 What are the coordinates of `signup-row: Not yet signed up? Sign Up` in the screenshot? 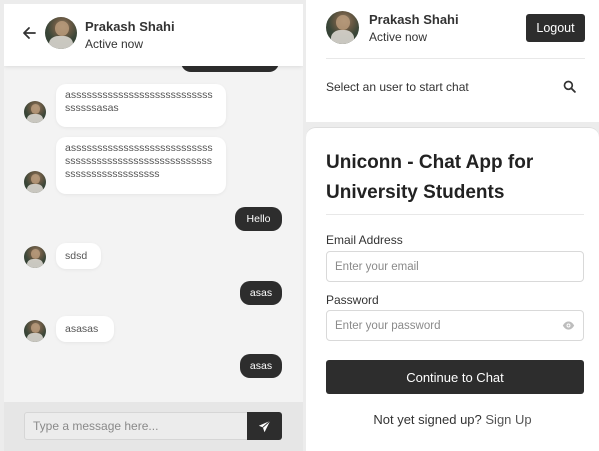 It's located at (452, 419).